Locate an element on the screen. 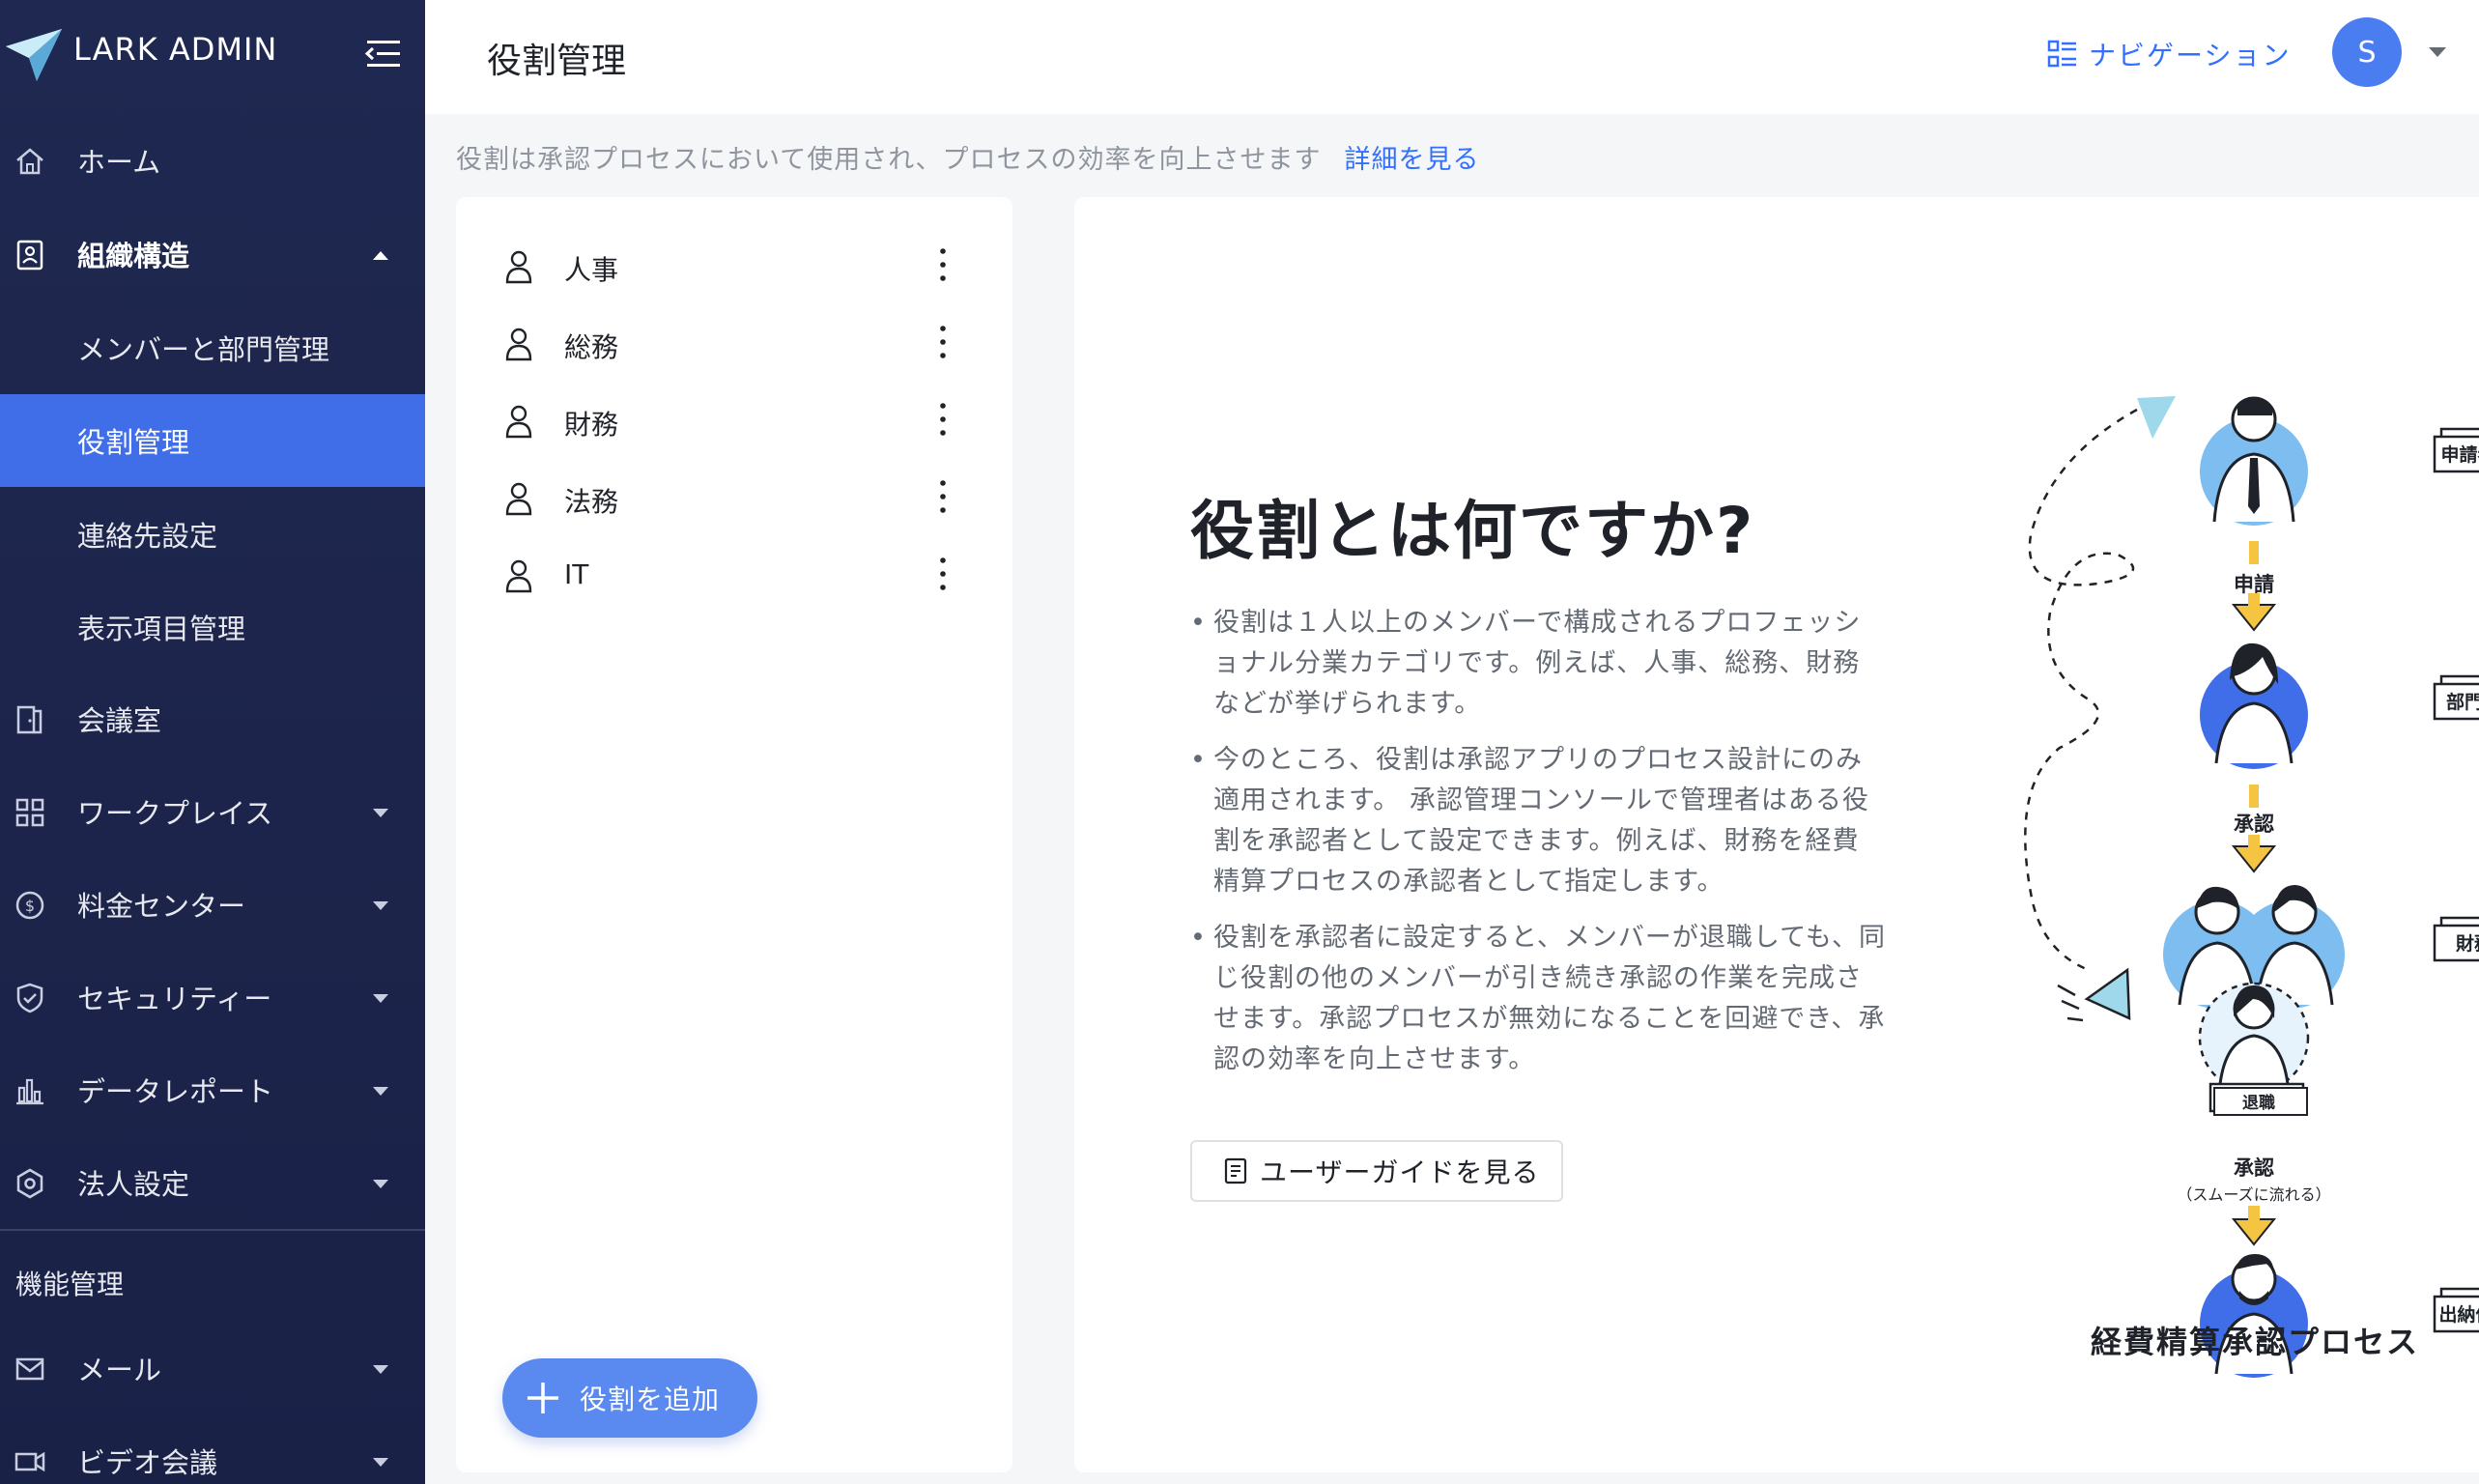 The image size is (2479, 1484). sidebar-item-org-structure: 組織構造 is located at coordinates (212, 254).